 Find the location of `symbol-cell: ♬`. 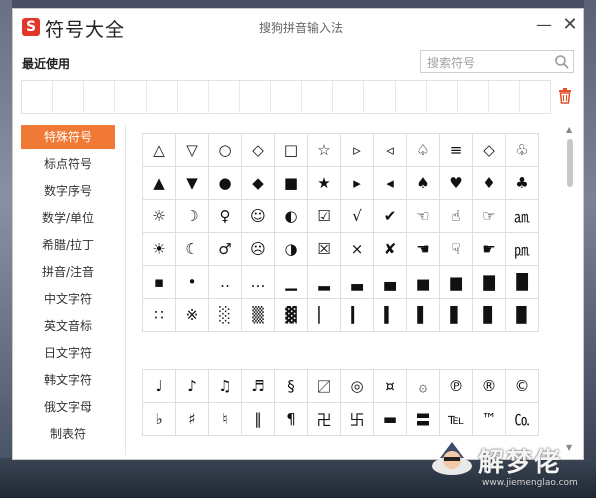

symbol-cell: ♬ is located at coordinates (258, 386).